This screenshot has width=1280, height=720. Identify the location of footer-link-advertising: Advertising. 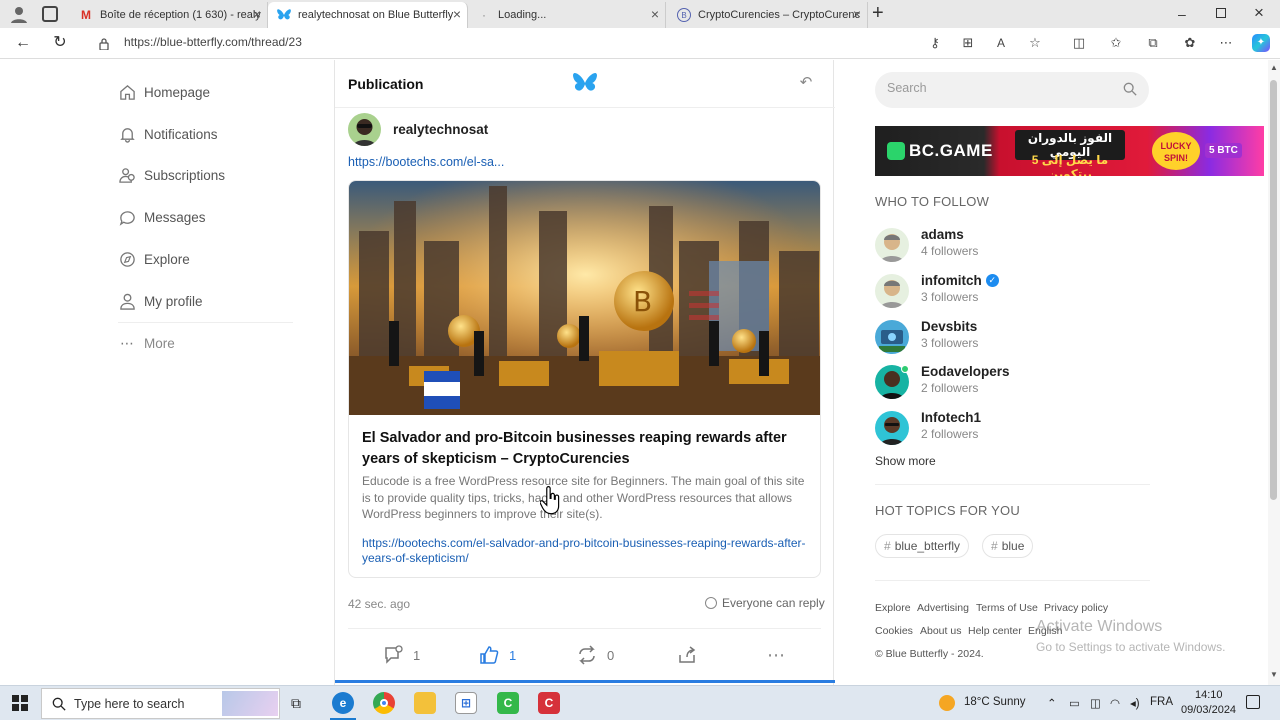
(943, 608).